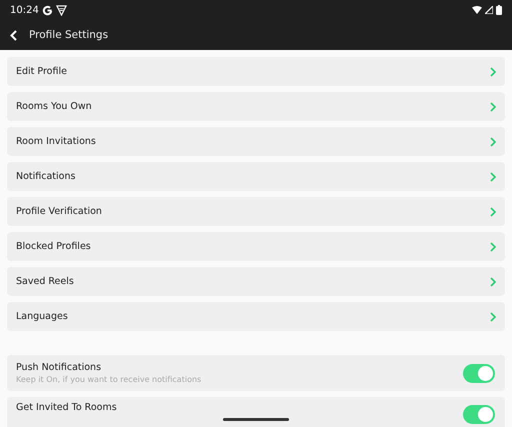 This screenshot has height=427, width=512. I want to click on settings-item: Saved Reels, so click(256, 281).